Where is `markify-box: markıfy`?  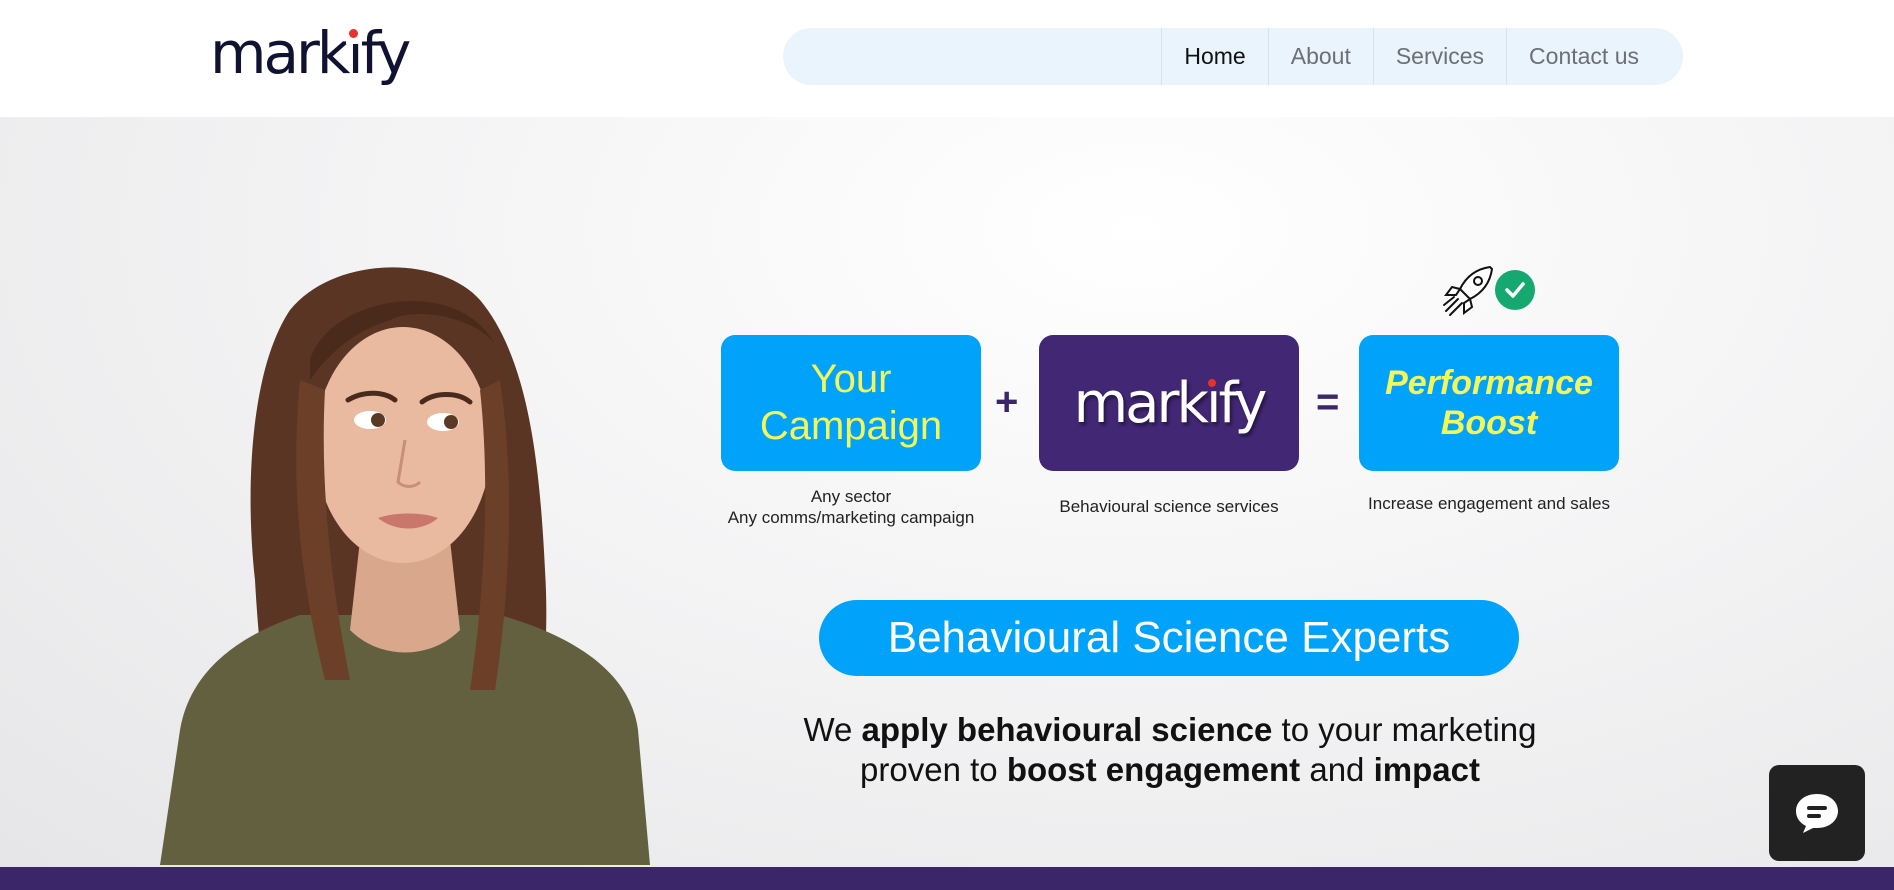
markify-box: markıfy is located at coordinates (1169, 403).